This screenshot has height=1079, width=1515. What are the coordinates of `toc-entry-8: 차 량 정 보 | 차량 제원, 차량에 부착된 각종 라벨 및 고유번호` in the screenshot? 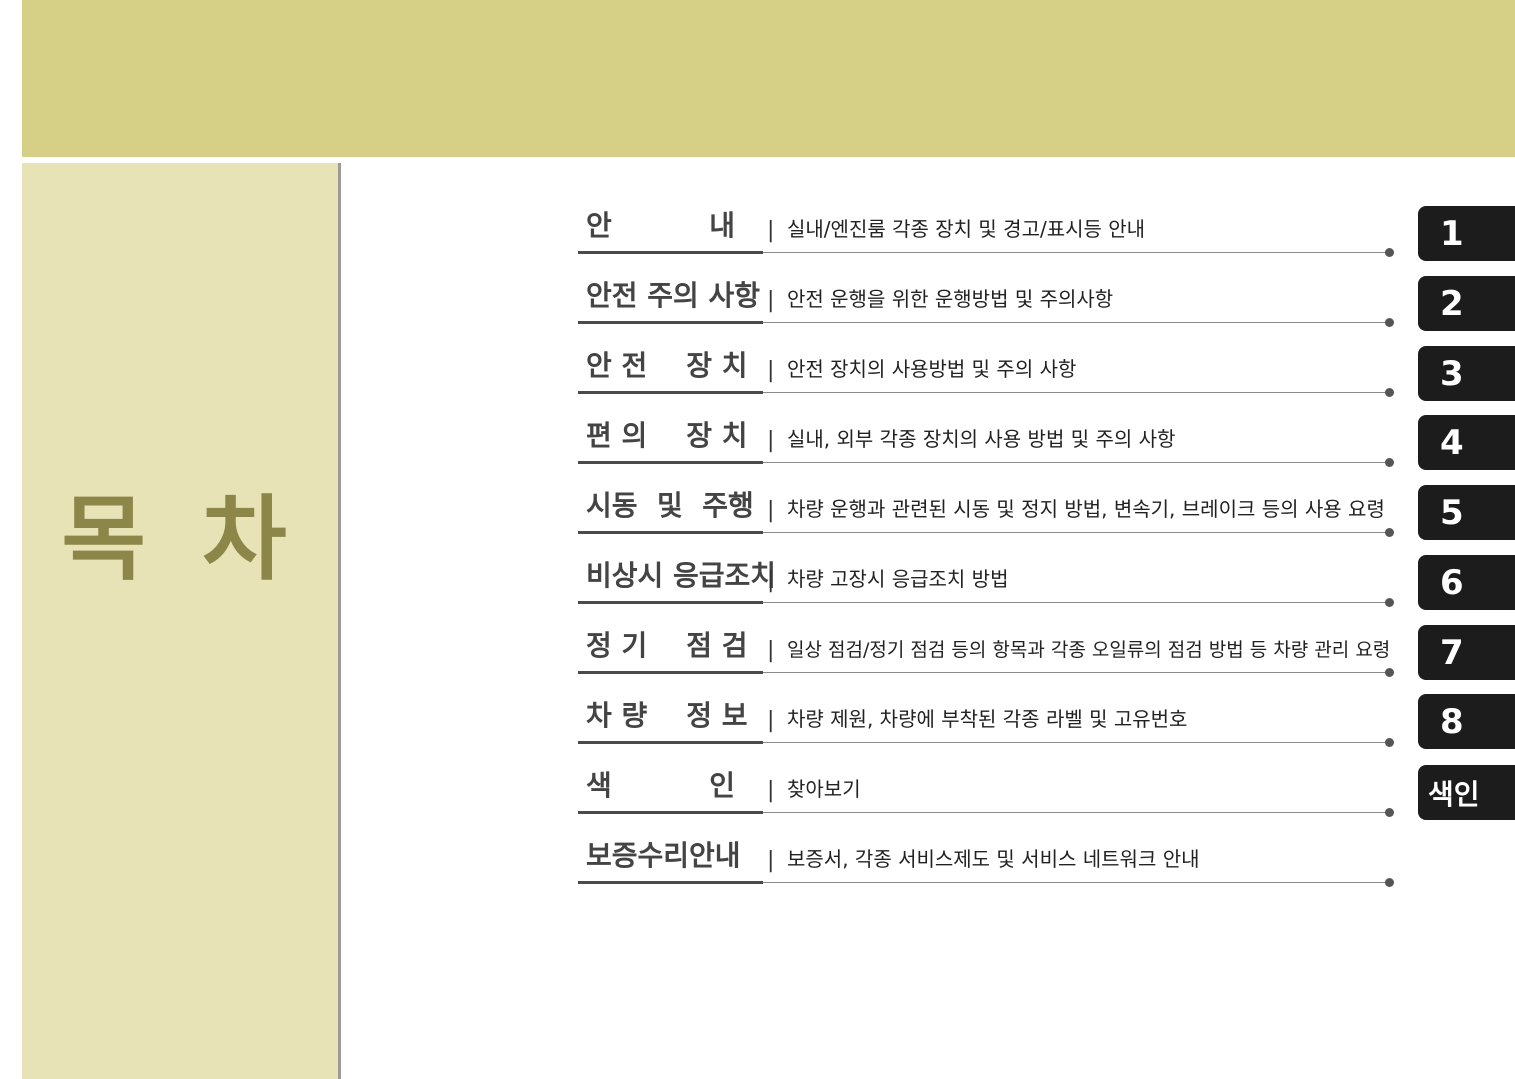 It's located at (988, 714).